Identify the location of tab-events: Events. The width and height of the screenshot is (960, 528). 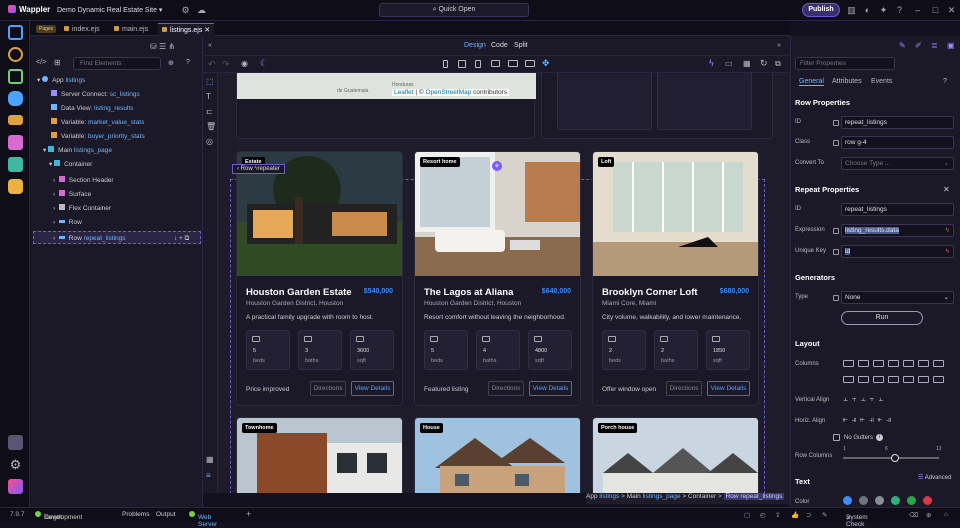
(881, 81).